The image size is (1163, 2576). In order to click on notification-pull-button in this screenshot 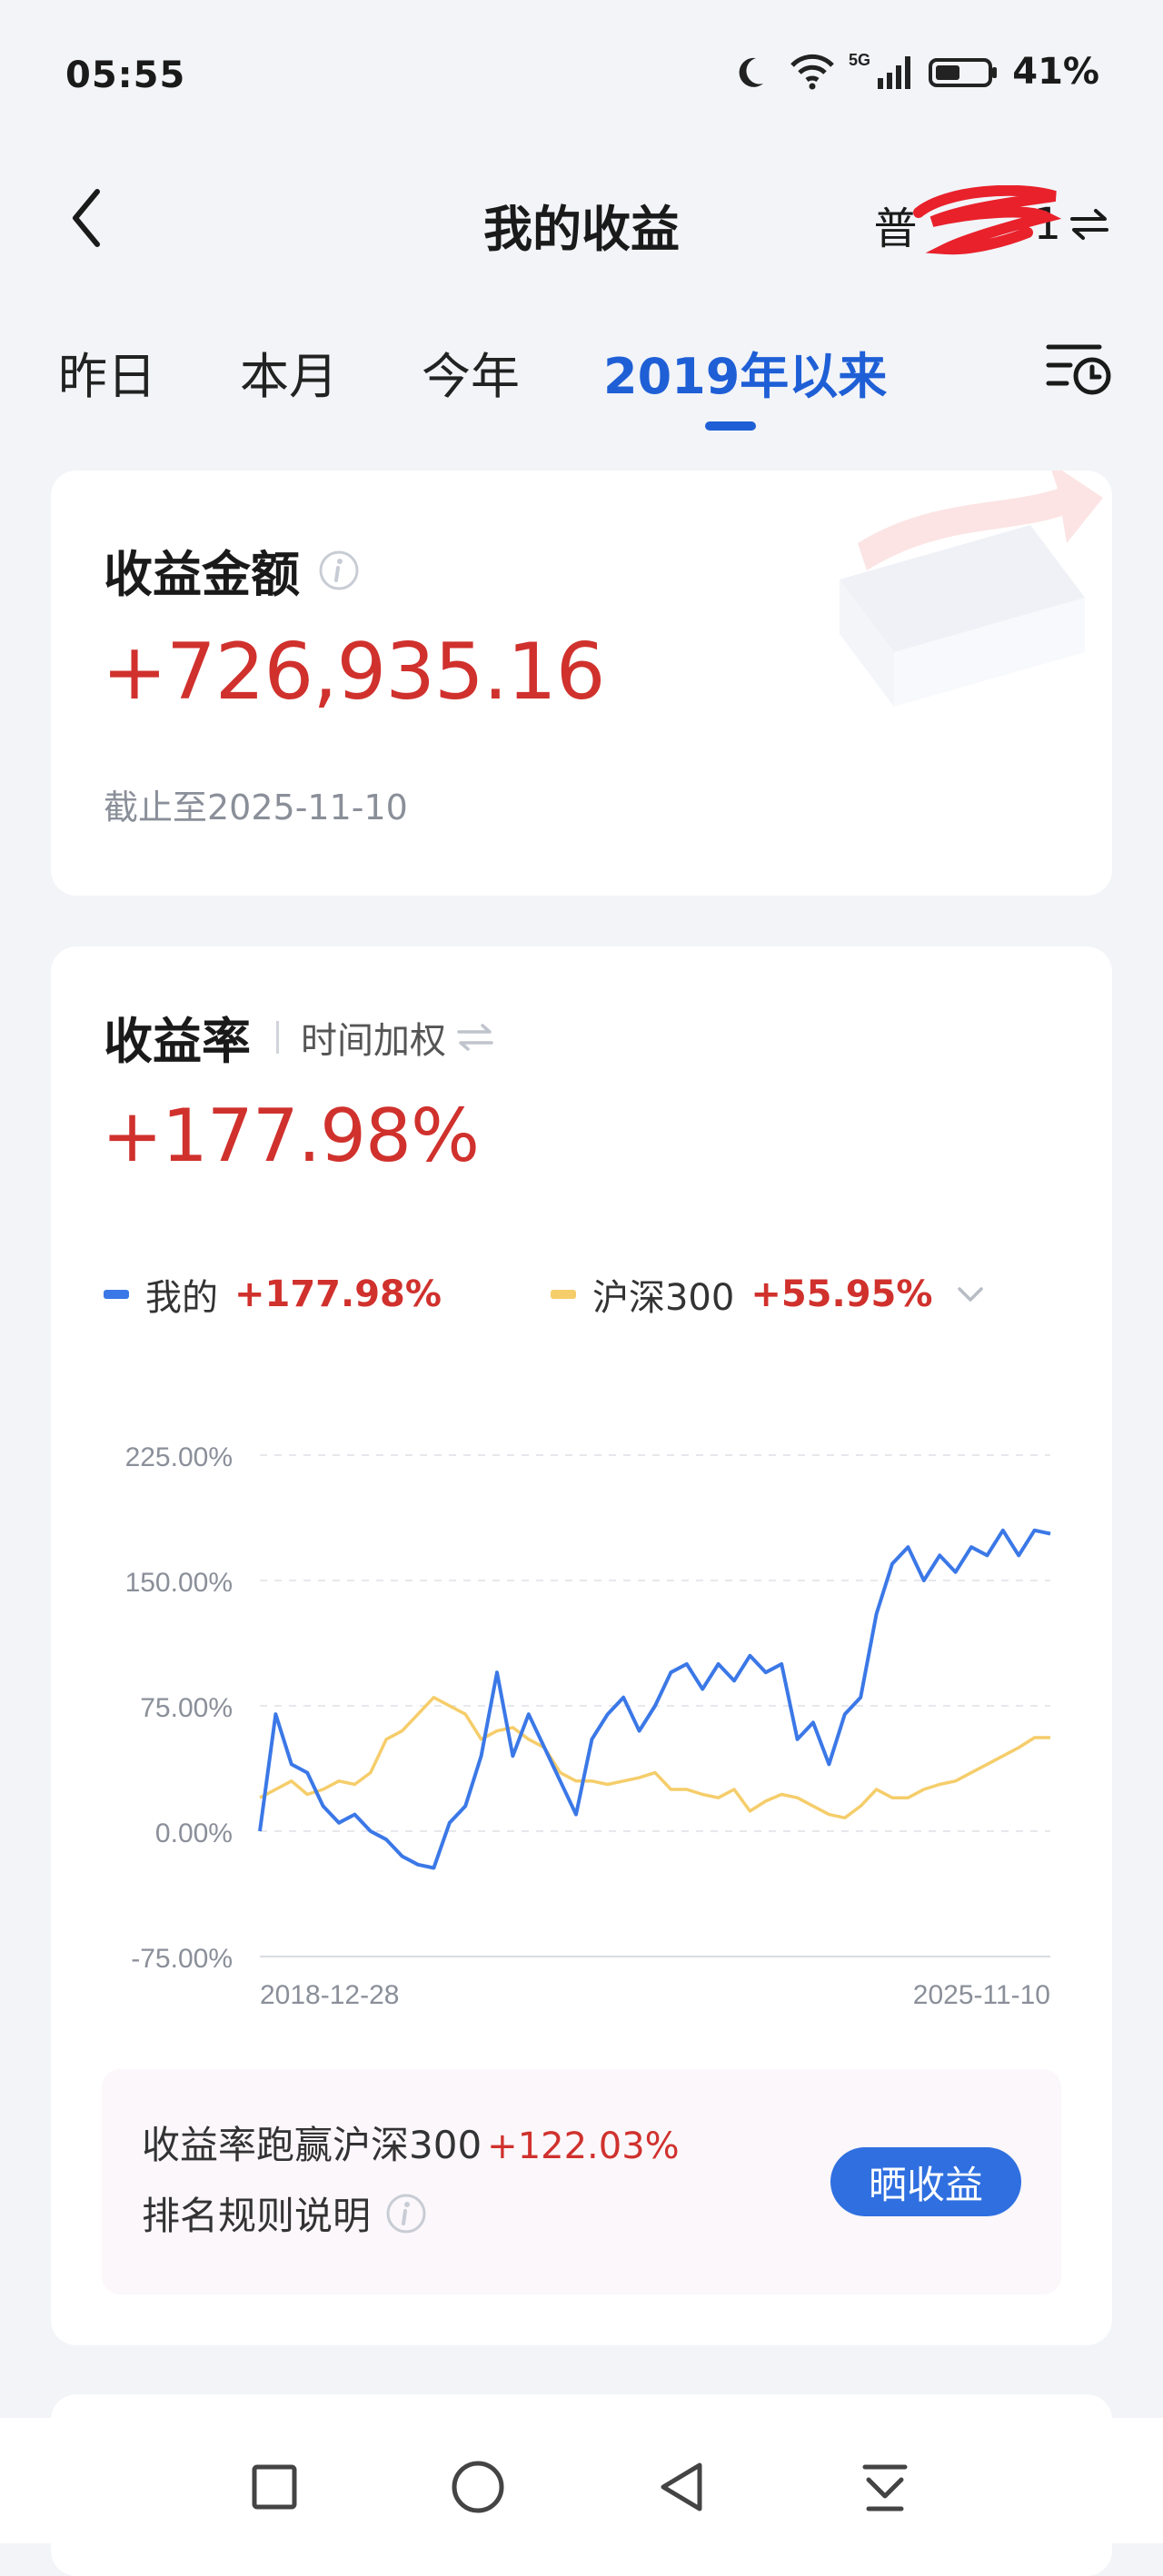, I will do `click(885, 2487)`.